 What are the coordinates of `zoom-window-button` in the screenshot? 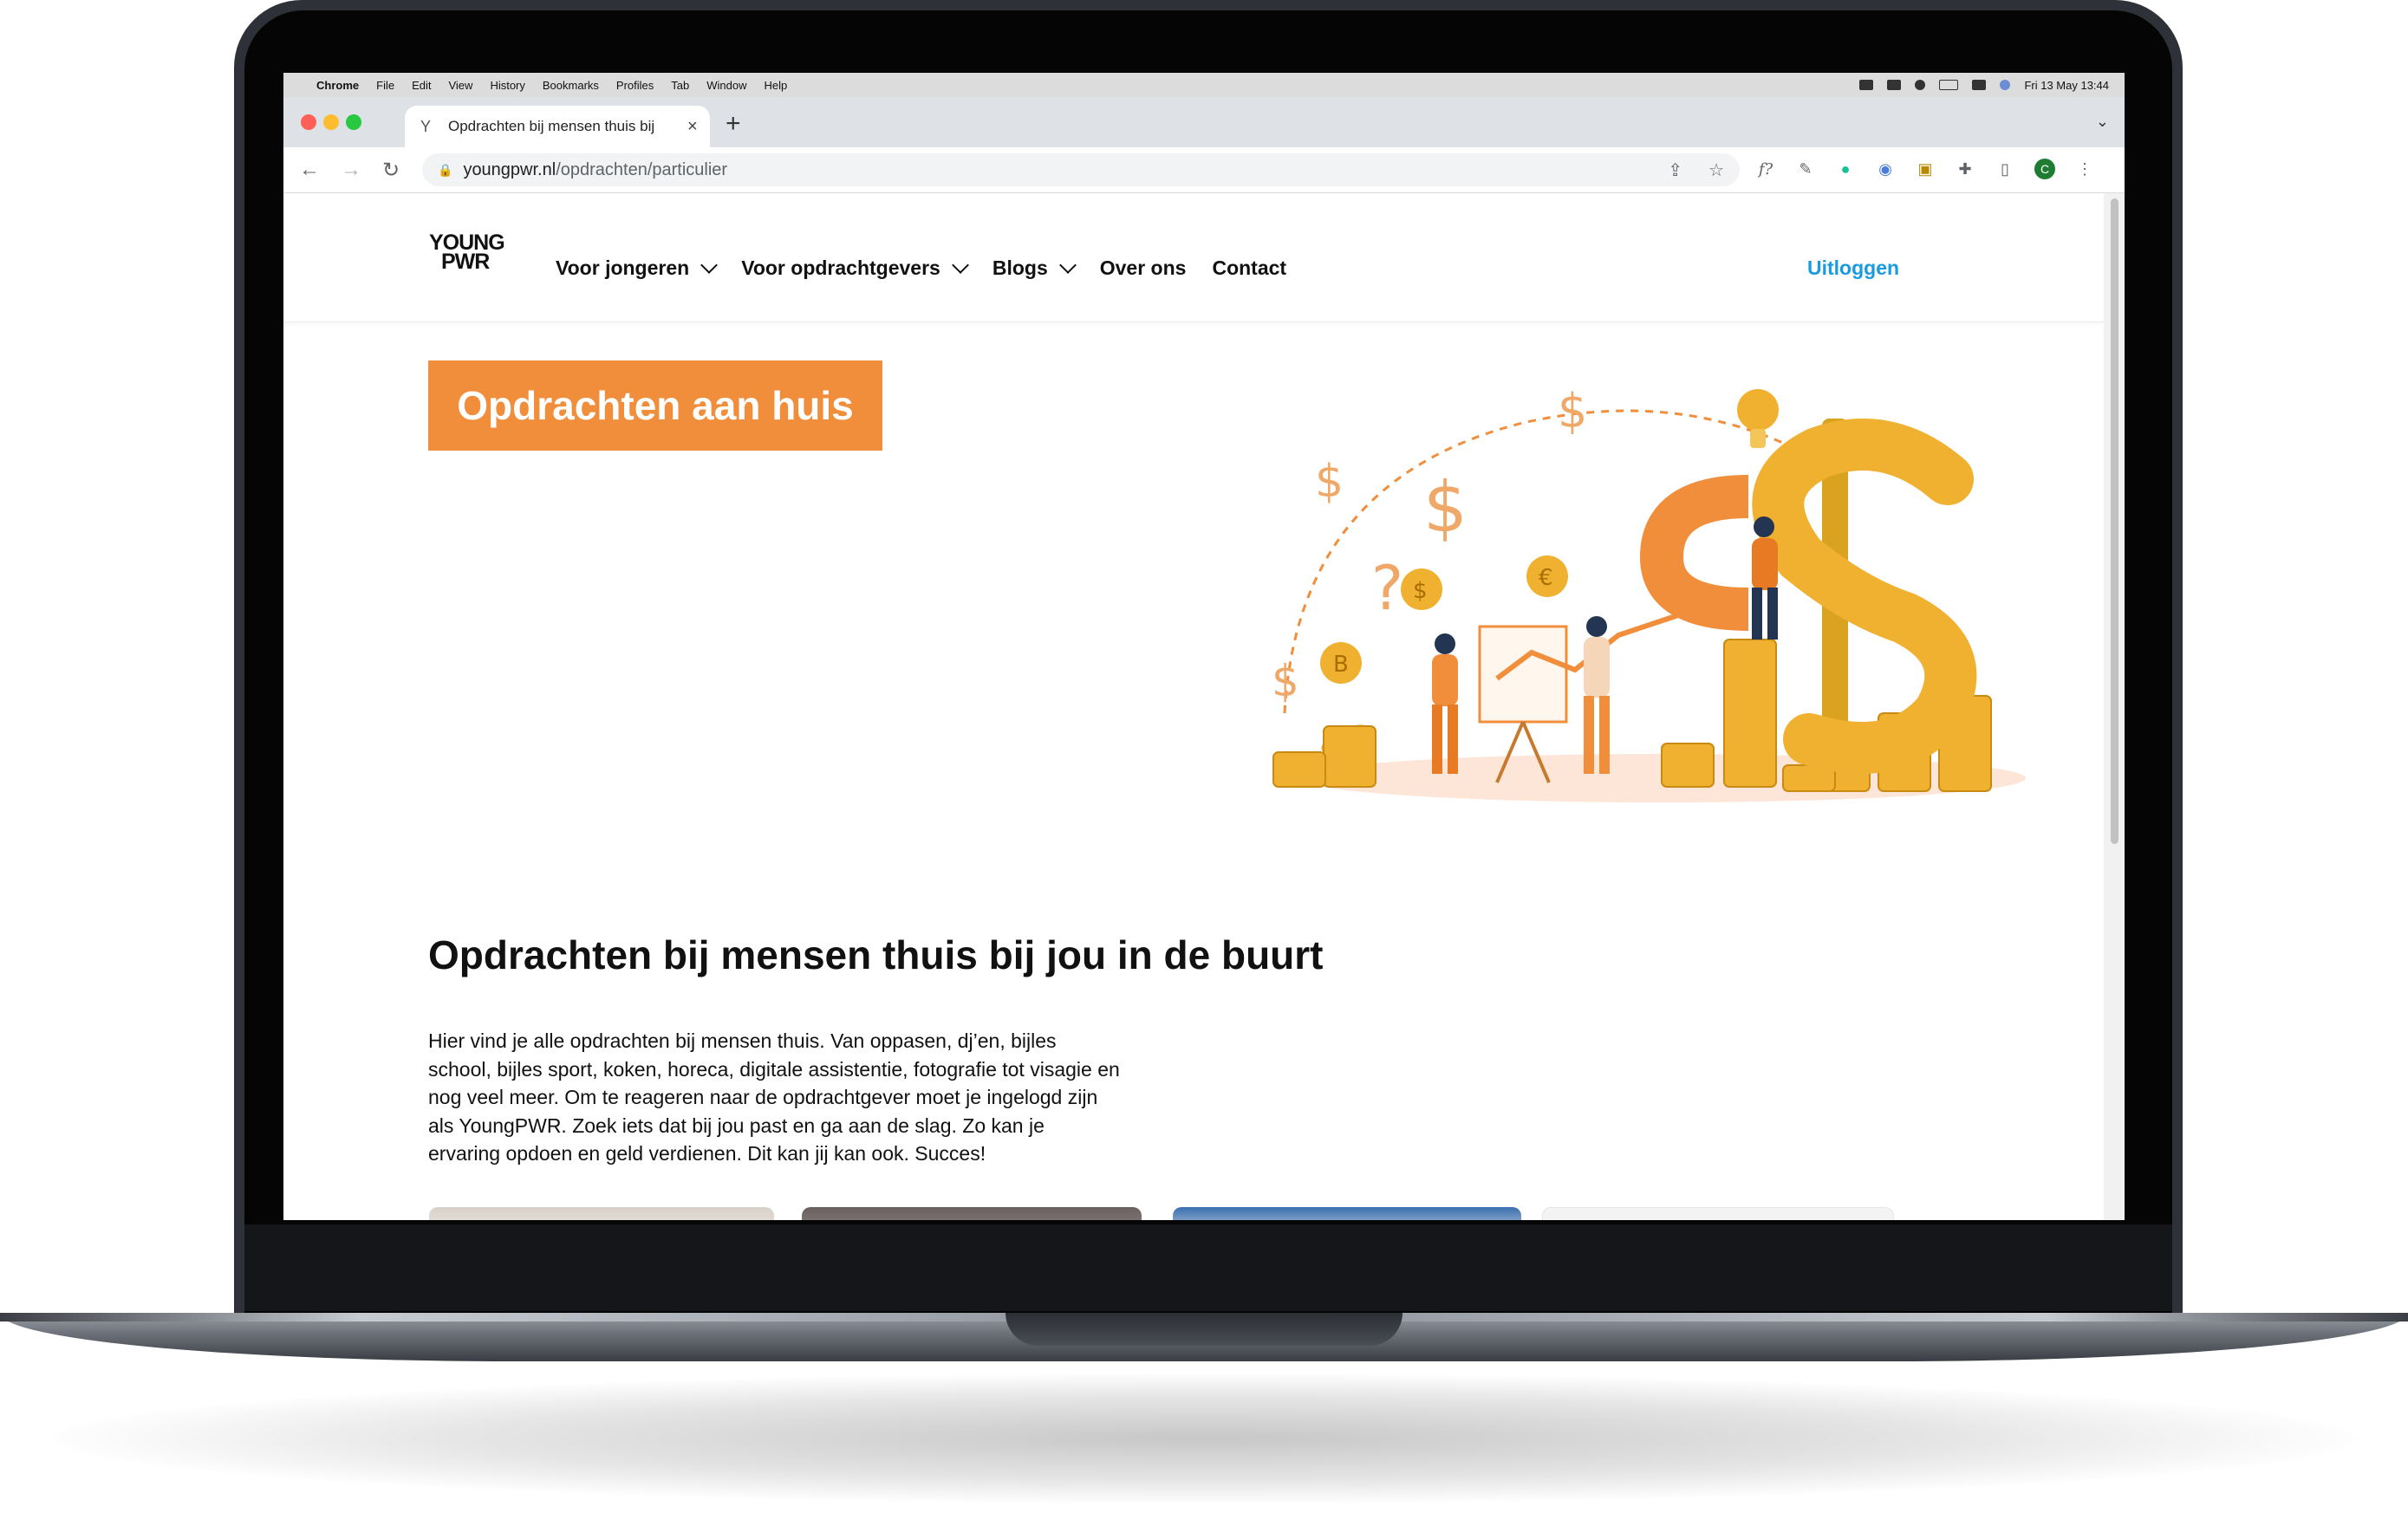 It's located at (353, 122).